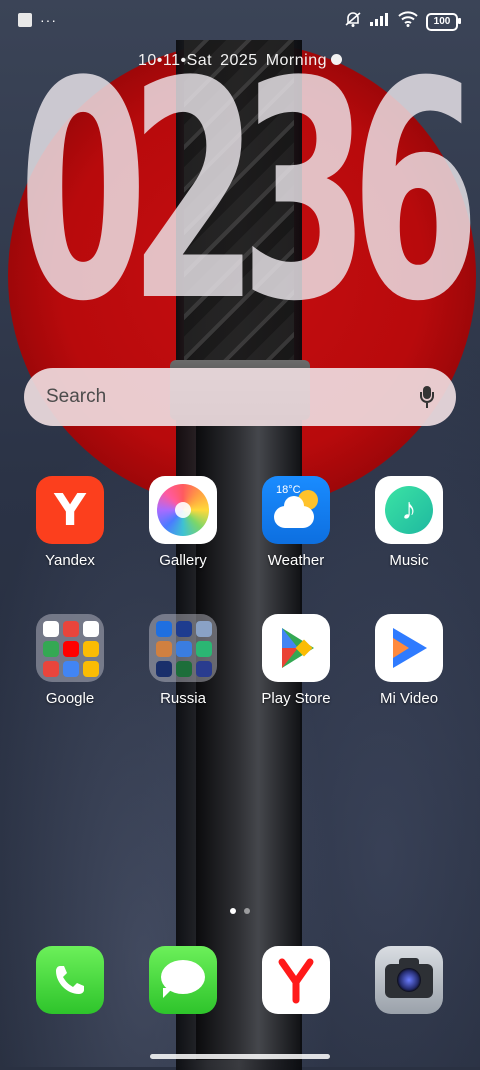  Describe the element at coordinates (296, 698) in the screenshot. I see `app-label: Play Store` at that location.